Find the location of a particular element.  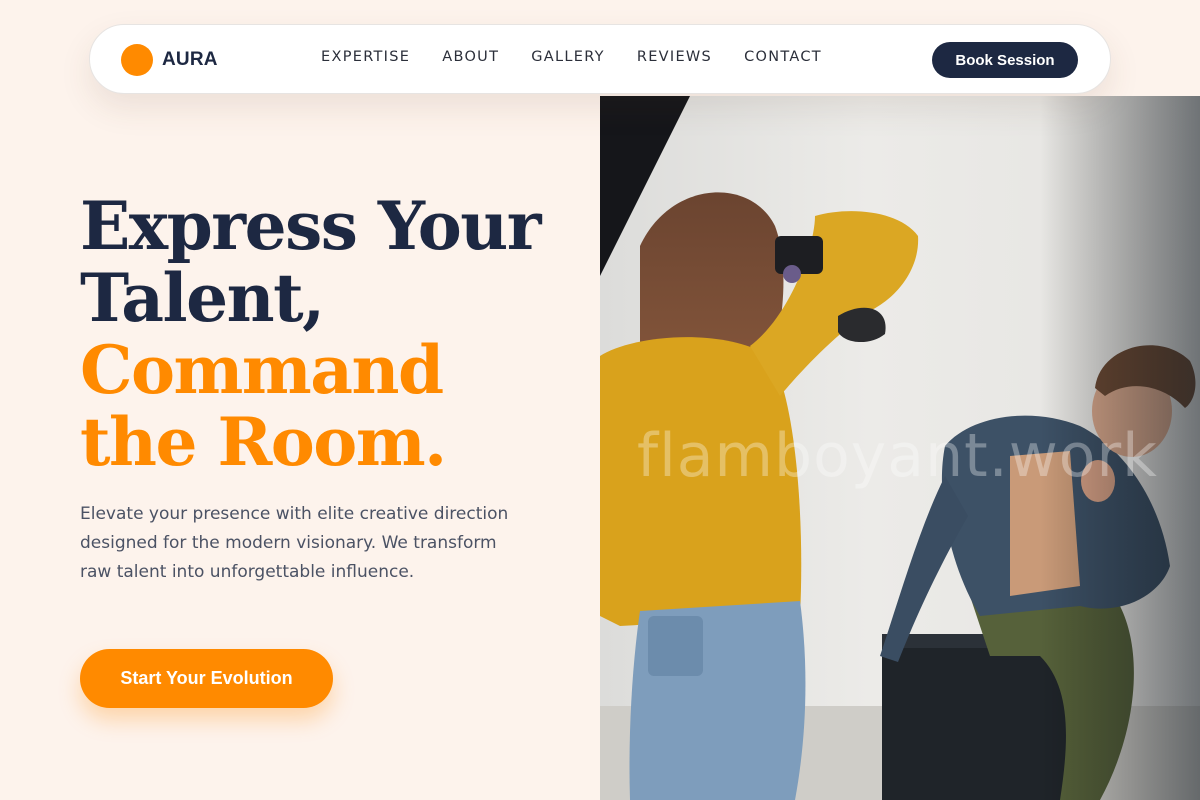

brand-logo: AURA is located at coordinates (169, 60).